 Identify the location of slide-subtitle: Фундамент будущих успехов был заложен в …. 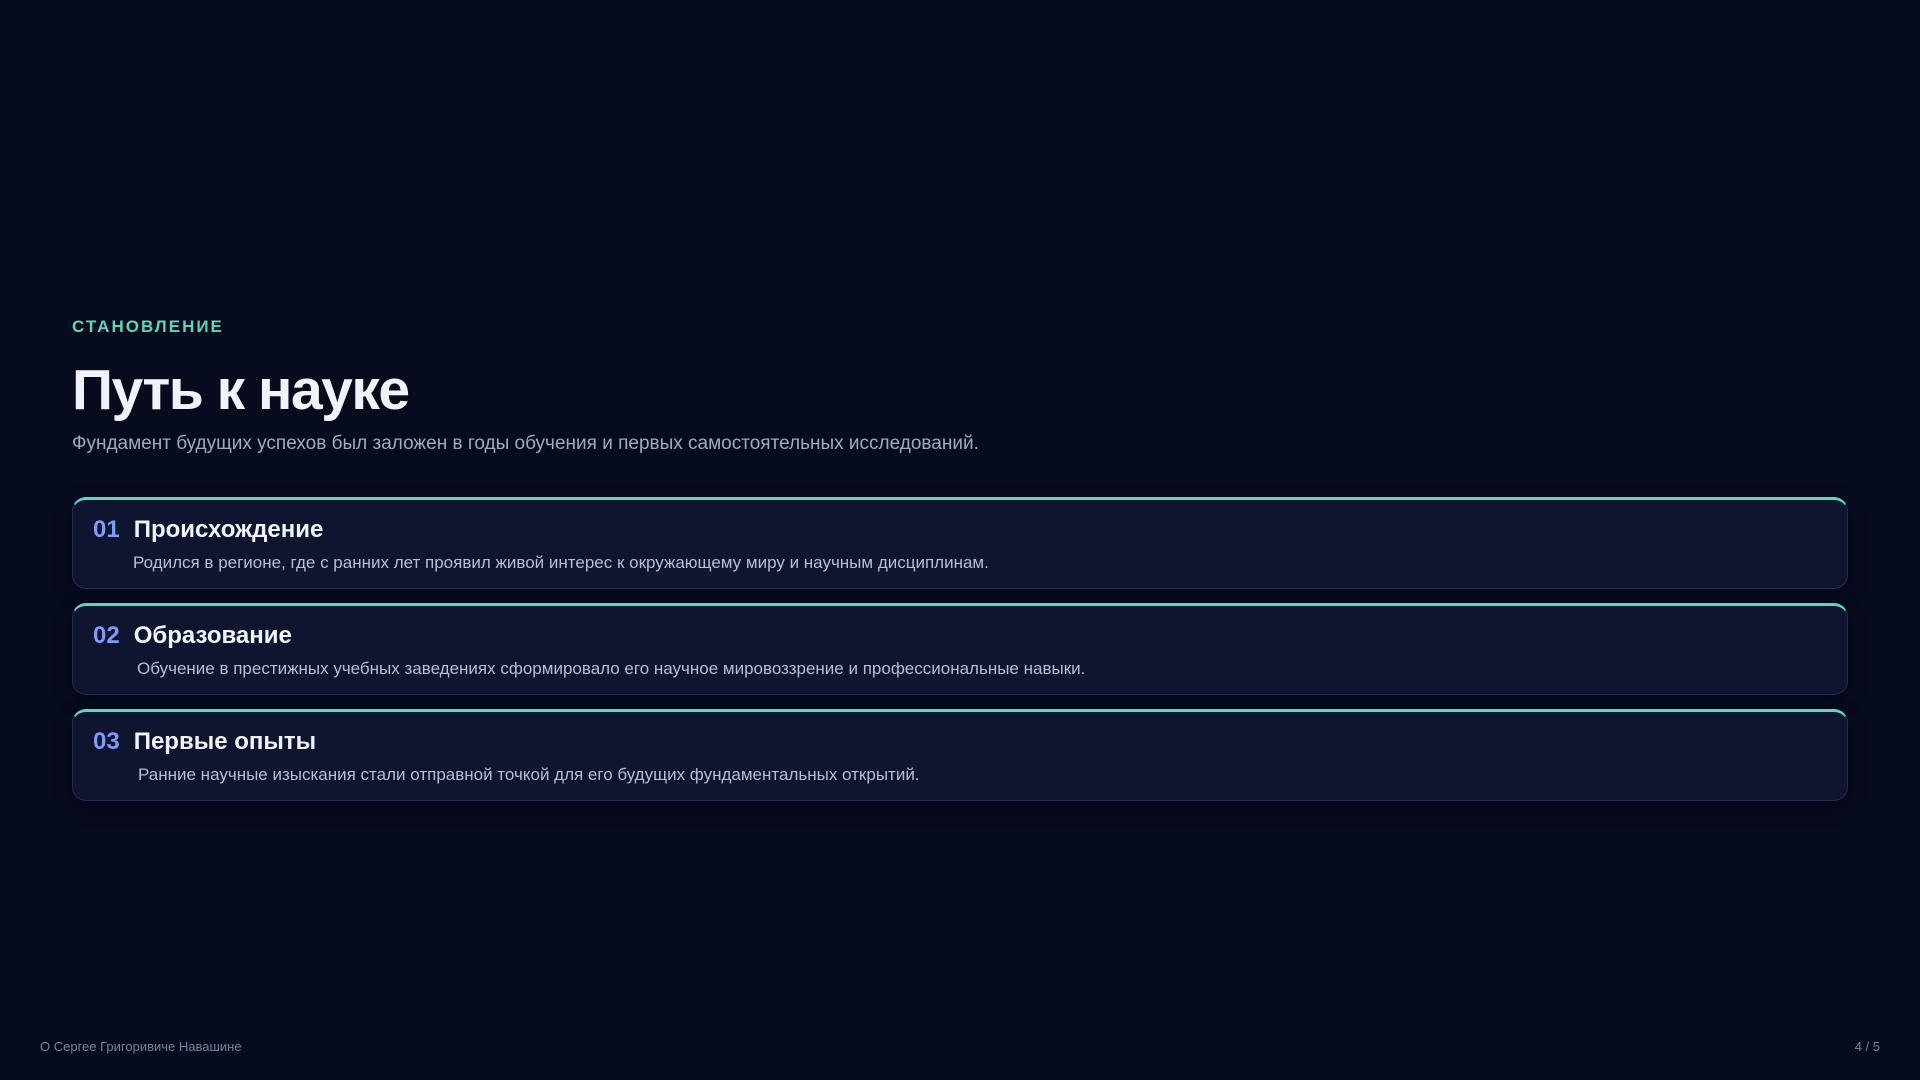
(525, 443).